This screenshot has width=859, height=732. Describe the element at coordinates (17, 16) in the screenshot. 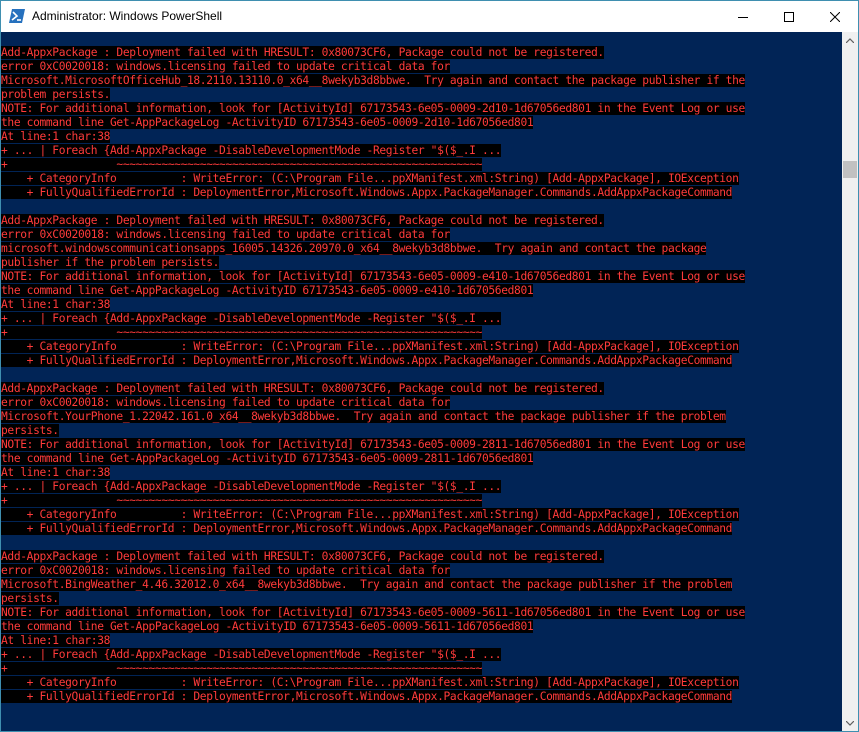

I see `powershell-icon` at that location.